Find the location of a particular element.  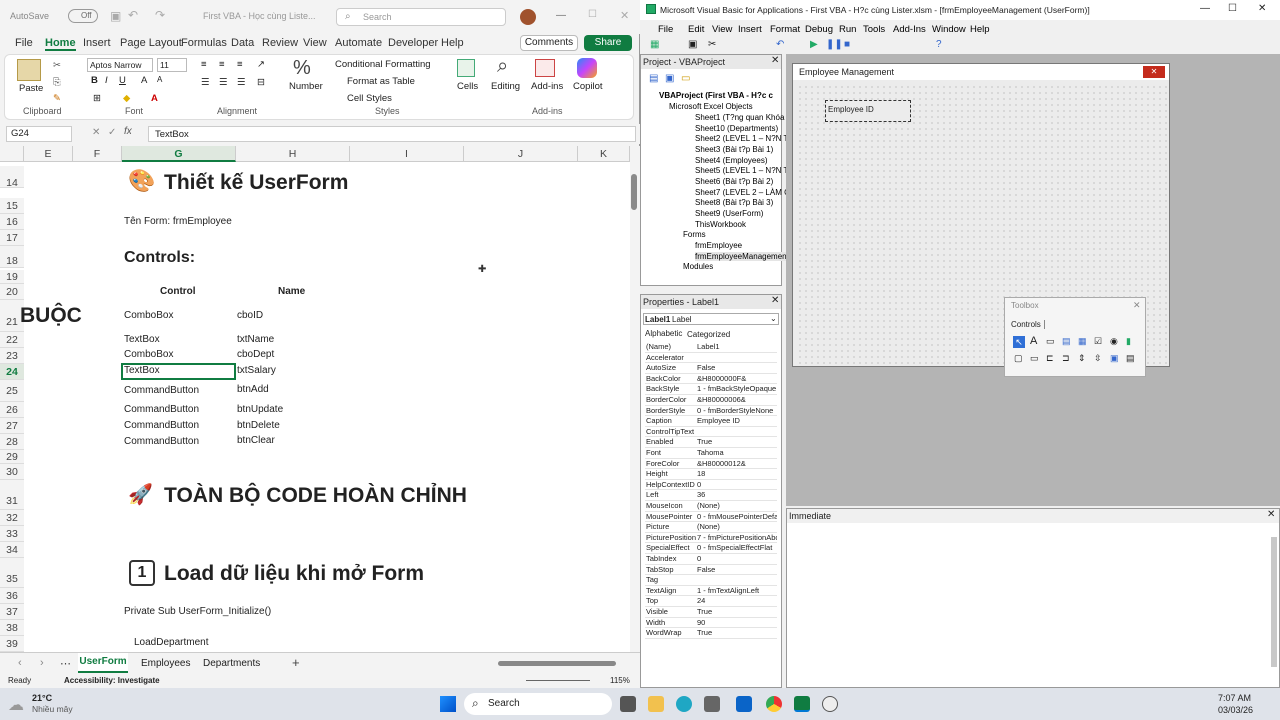

weather-temp: 21°C is located at coordinates (42, 698).